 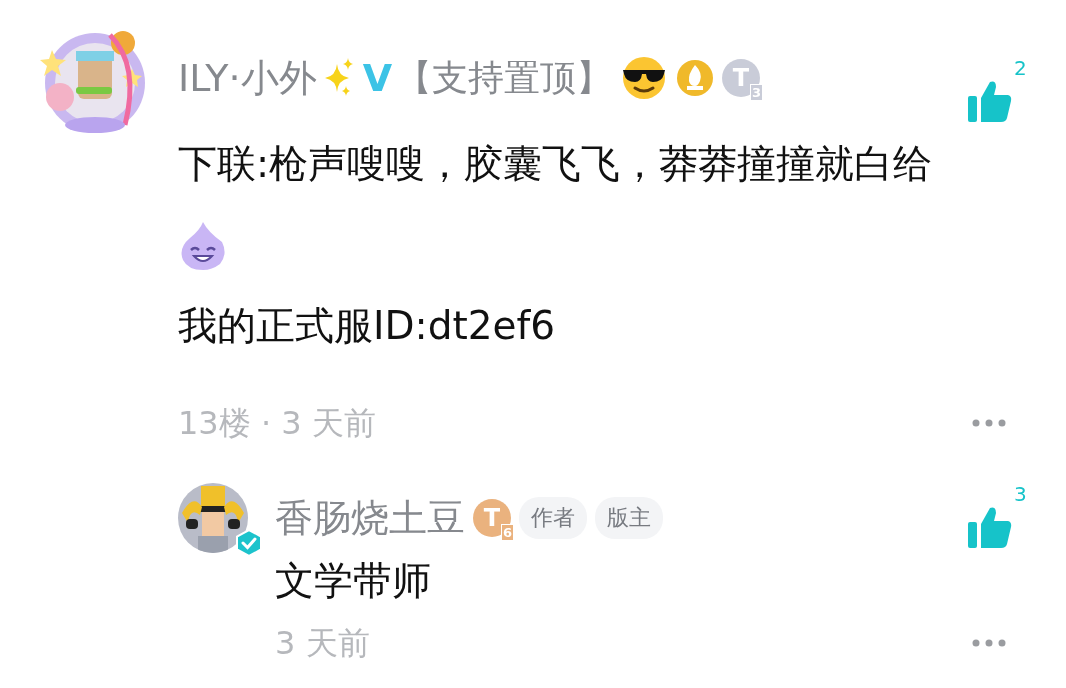 I want to click on comment-text: 文学带师, so click(x=353, y=581).